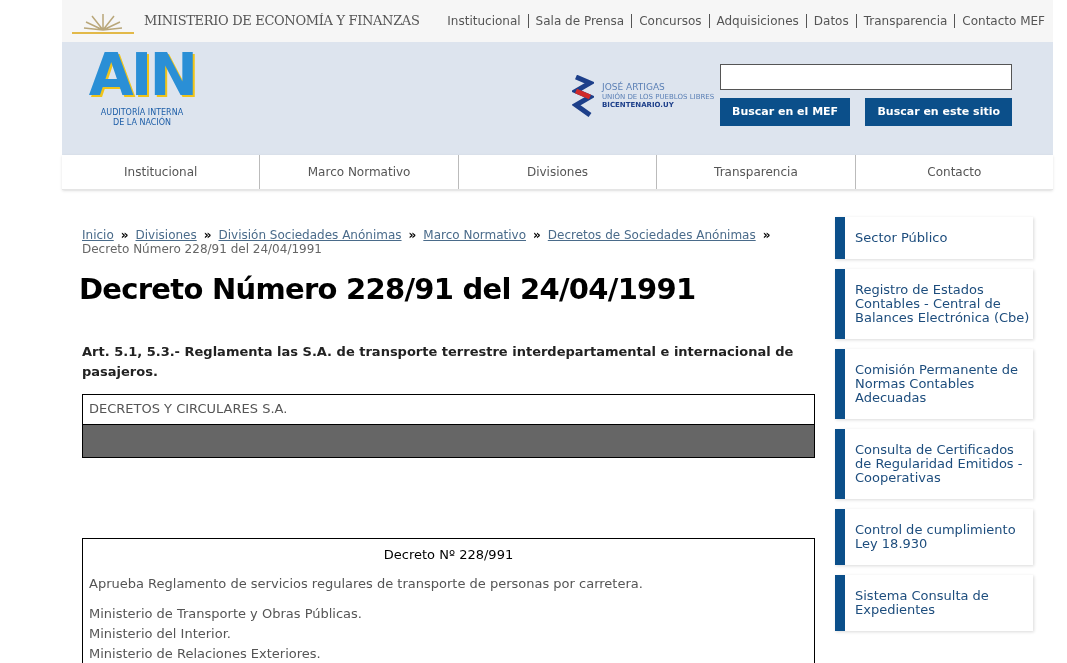 The width and height of the screenshot is (1067, 663). I want to click on logo-mark: AIN, so click(142, 75).